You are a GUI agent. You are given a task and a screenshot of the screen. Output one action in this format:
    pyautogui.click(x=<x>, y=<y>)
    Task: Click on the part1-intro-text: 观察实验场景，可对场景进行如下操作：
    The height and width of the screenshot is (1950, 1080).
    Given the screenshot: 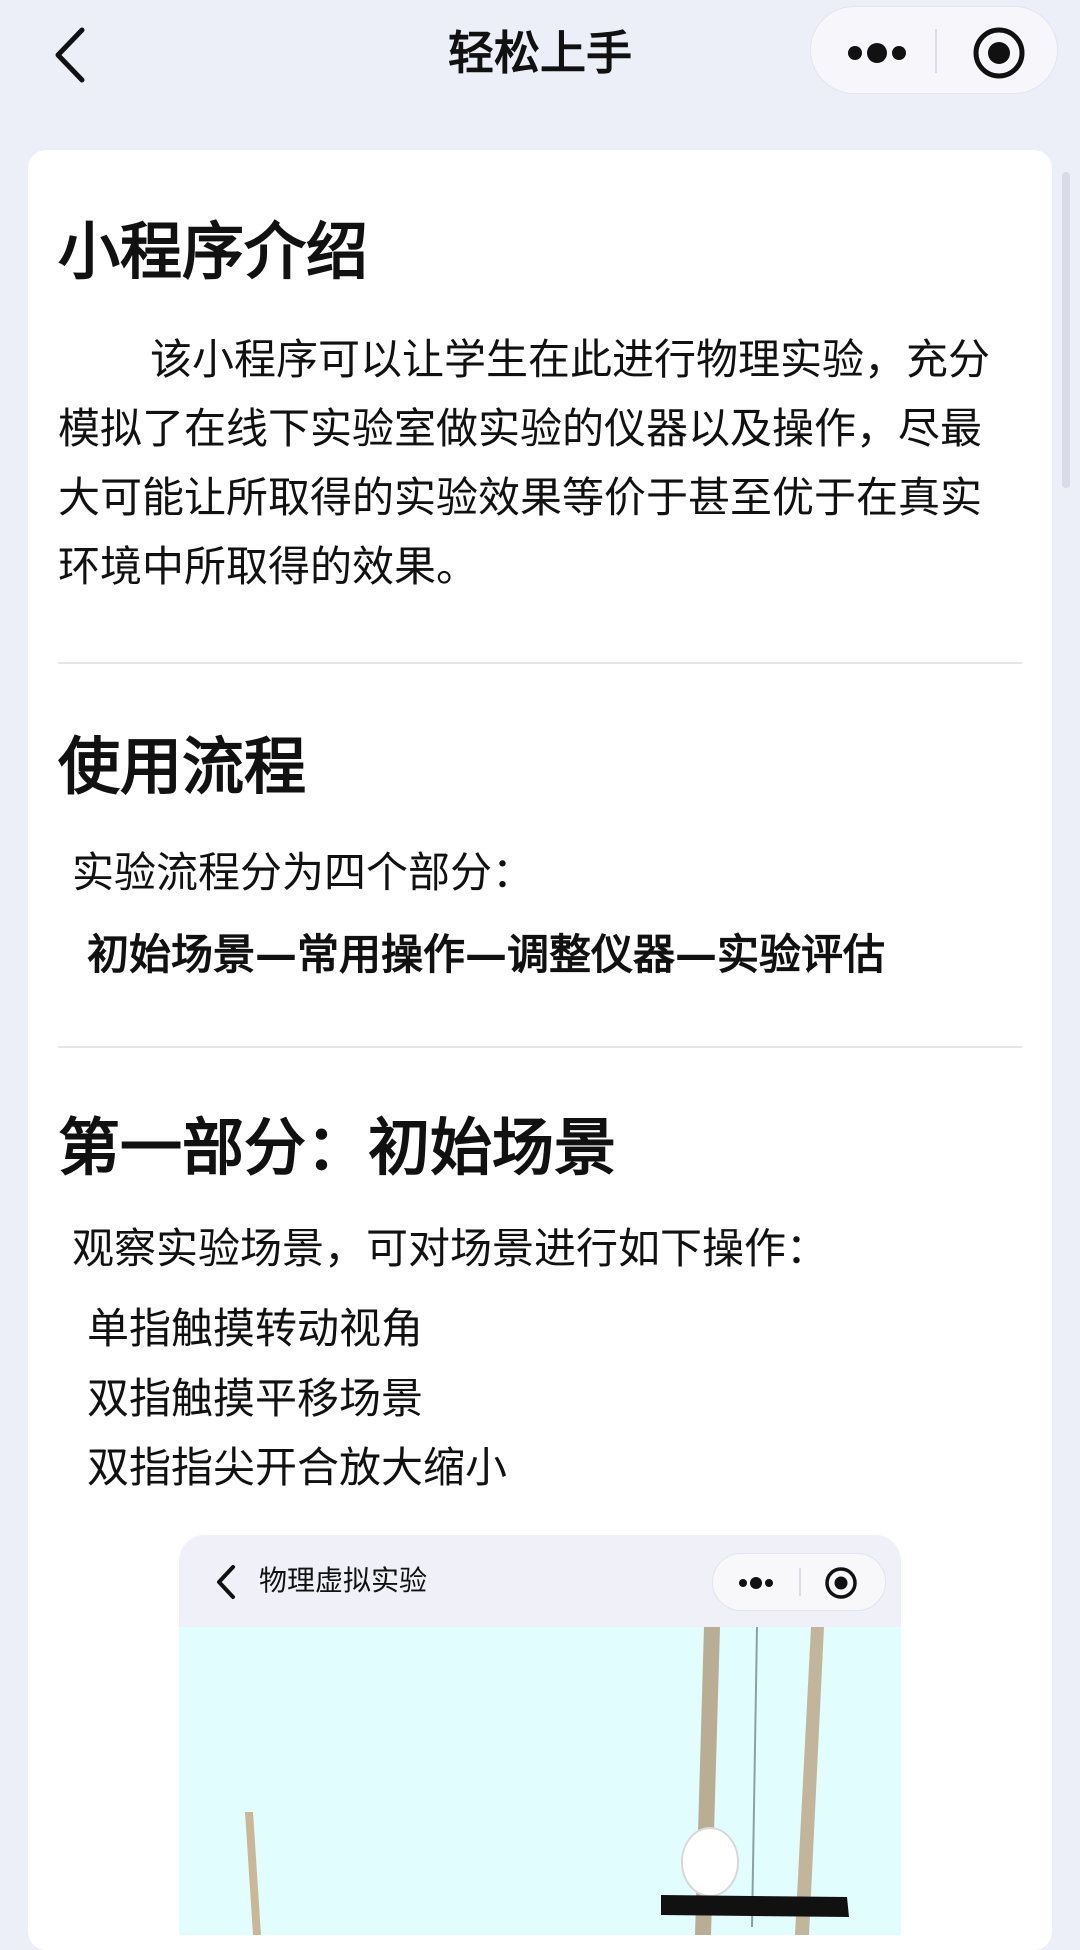 What is the action you would take?
    pyautogui.click(x=450, y=1248)
    